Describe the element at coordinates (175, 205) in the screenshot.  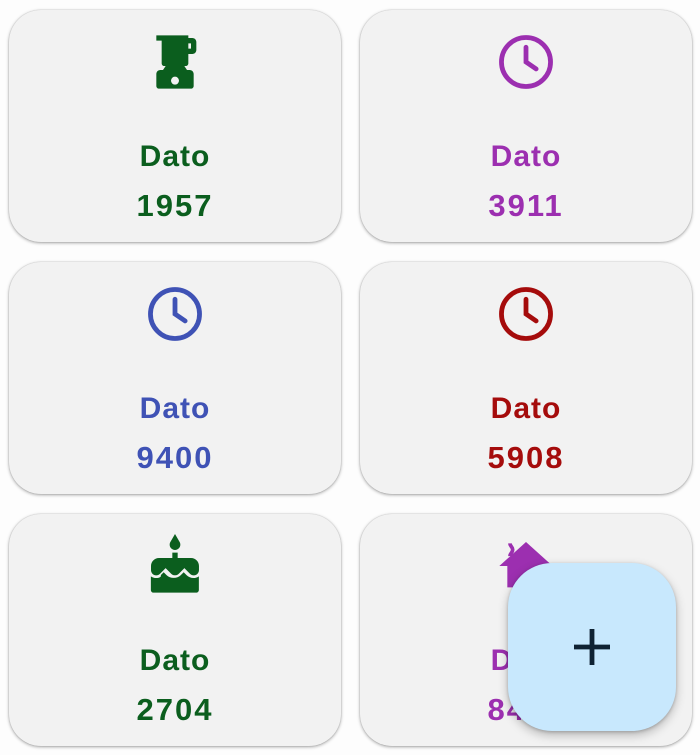
I see `card-value: 1957` at that location.